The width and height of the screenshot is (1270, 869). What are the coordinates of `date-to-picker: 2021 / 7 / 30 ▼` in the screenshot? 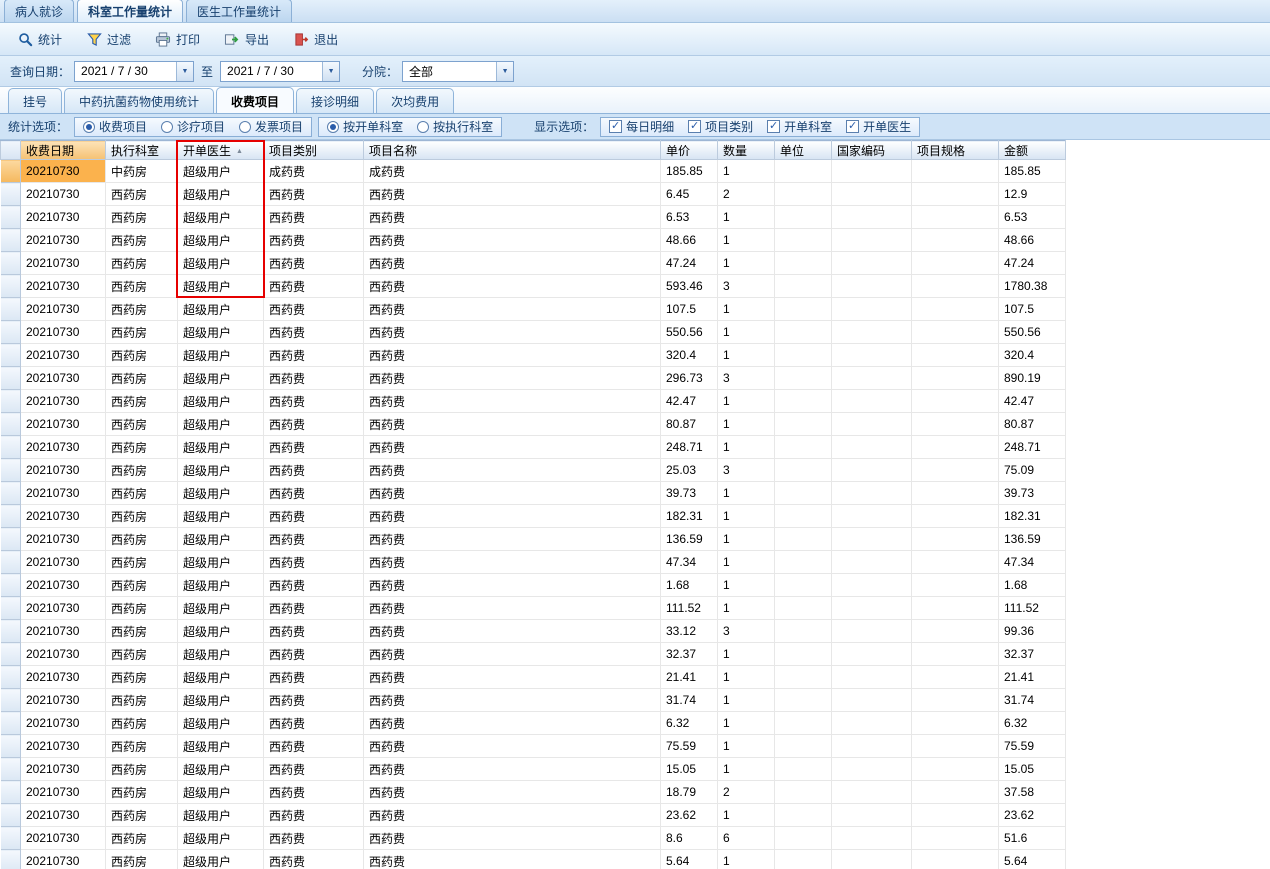 It's located at (280, 71).